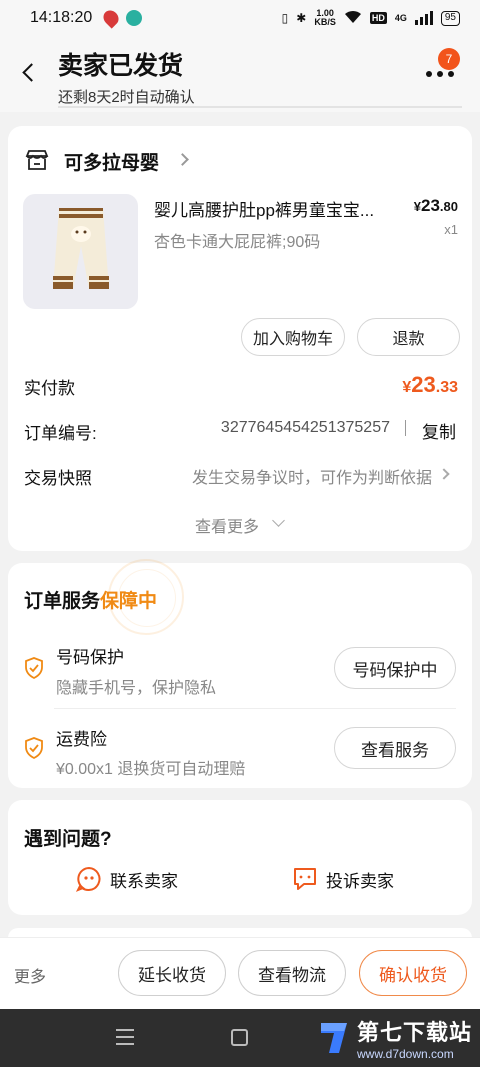 This screenshot has width=480, height=1067. I want to click on confirm-receipt-button: 确认收货, so click(413, 973).